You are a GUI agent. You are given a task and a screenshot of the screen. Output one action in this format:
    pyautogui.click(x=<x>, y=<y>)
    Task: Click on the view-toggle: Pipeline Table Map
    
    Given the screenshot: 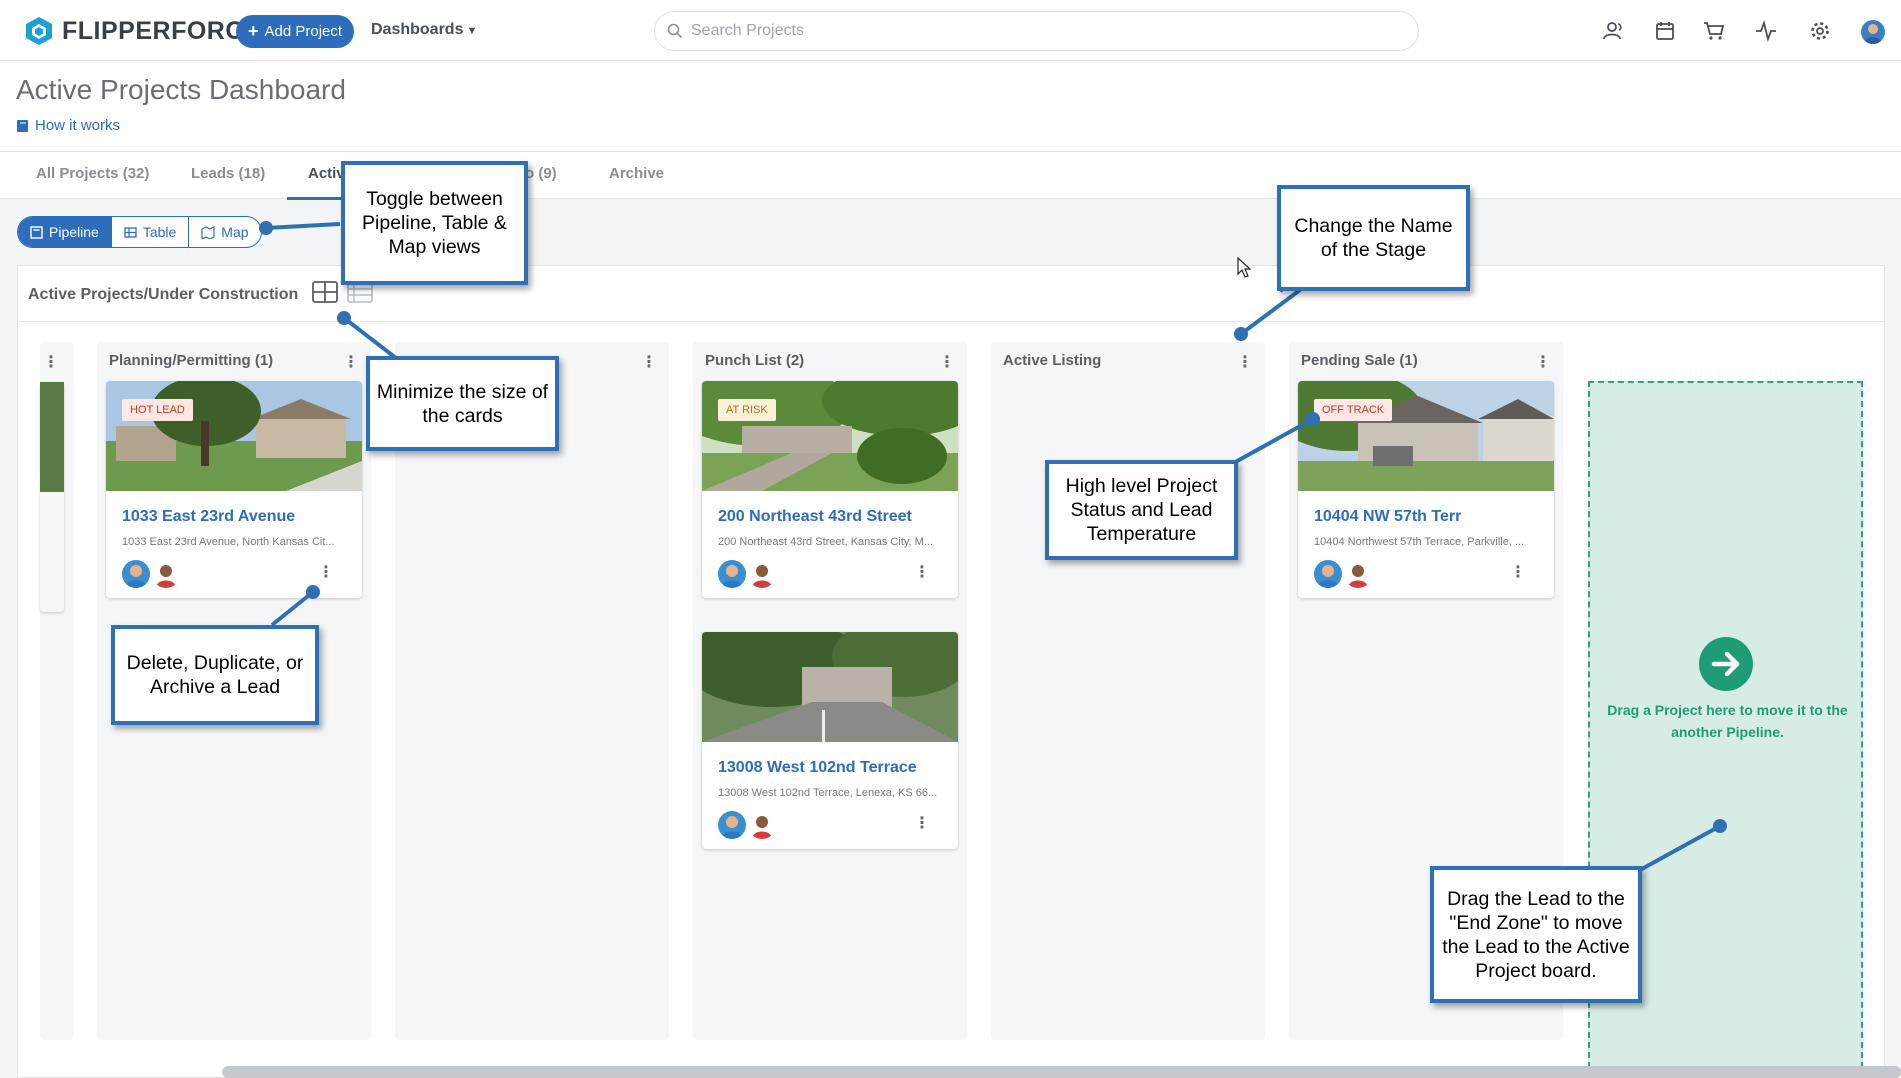 What is the action you would take?
    pyautogui.click(x=139, y=232)
    